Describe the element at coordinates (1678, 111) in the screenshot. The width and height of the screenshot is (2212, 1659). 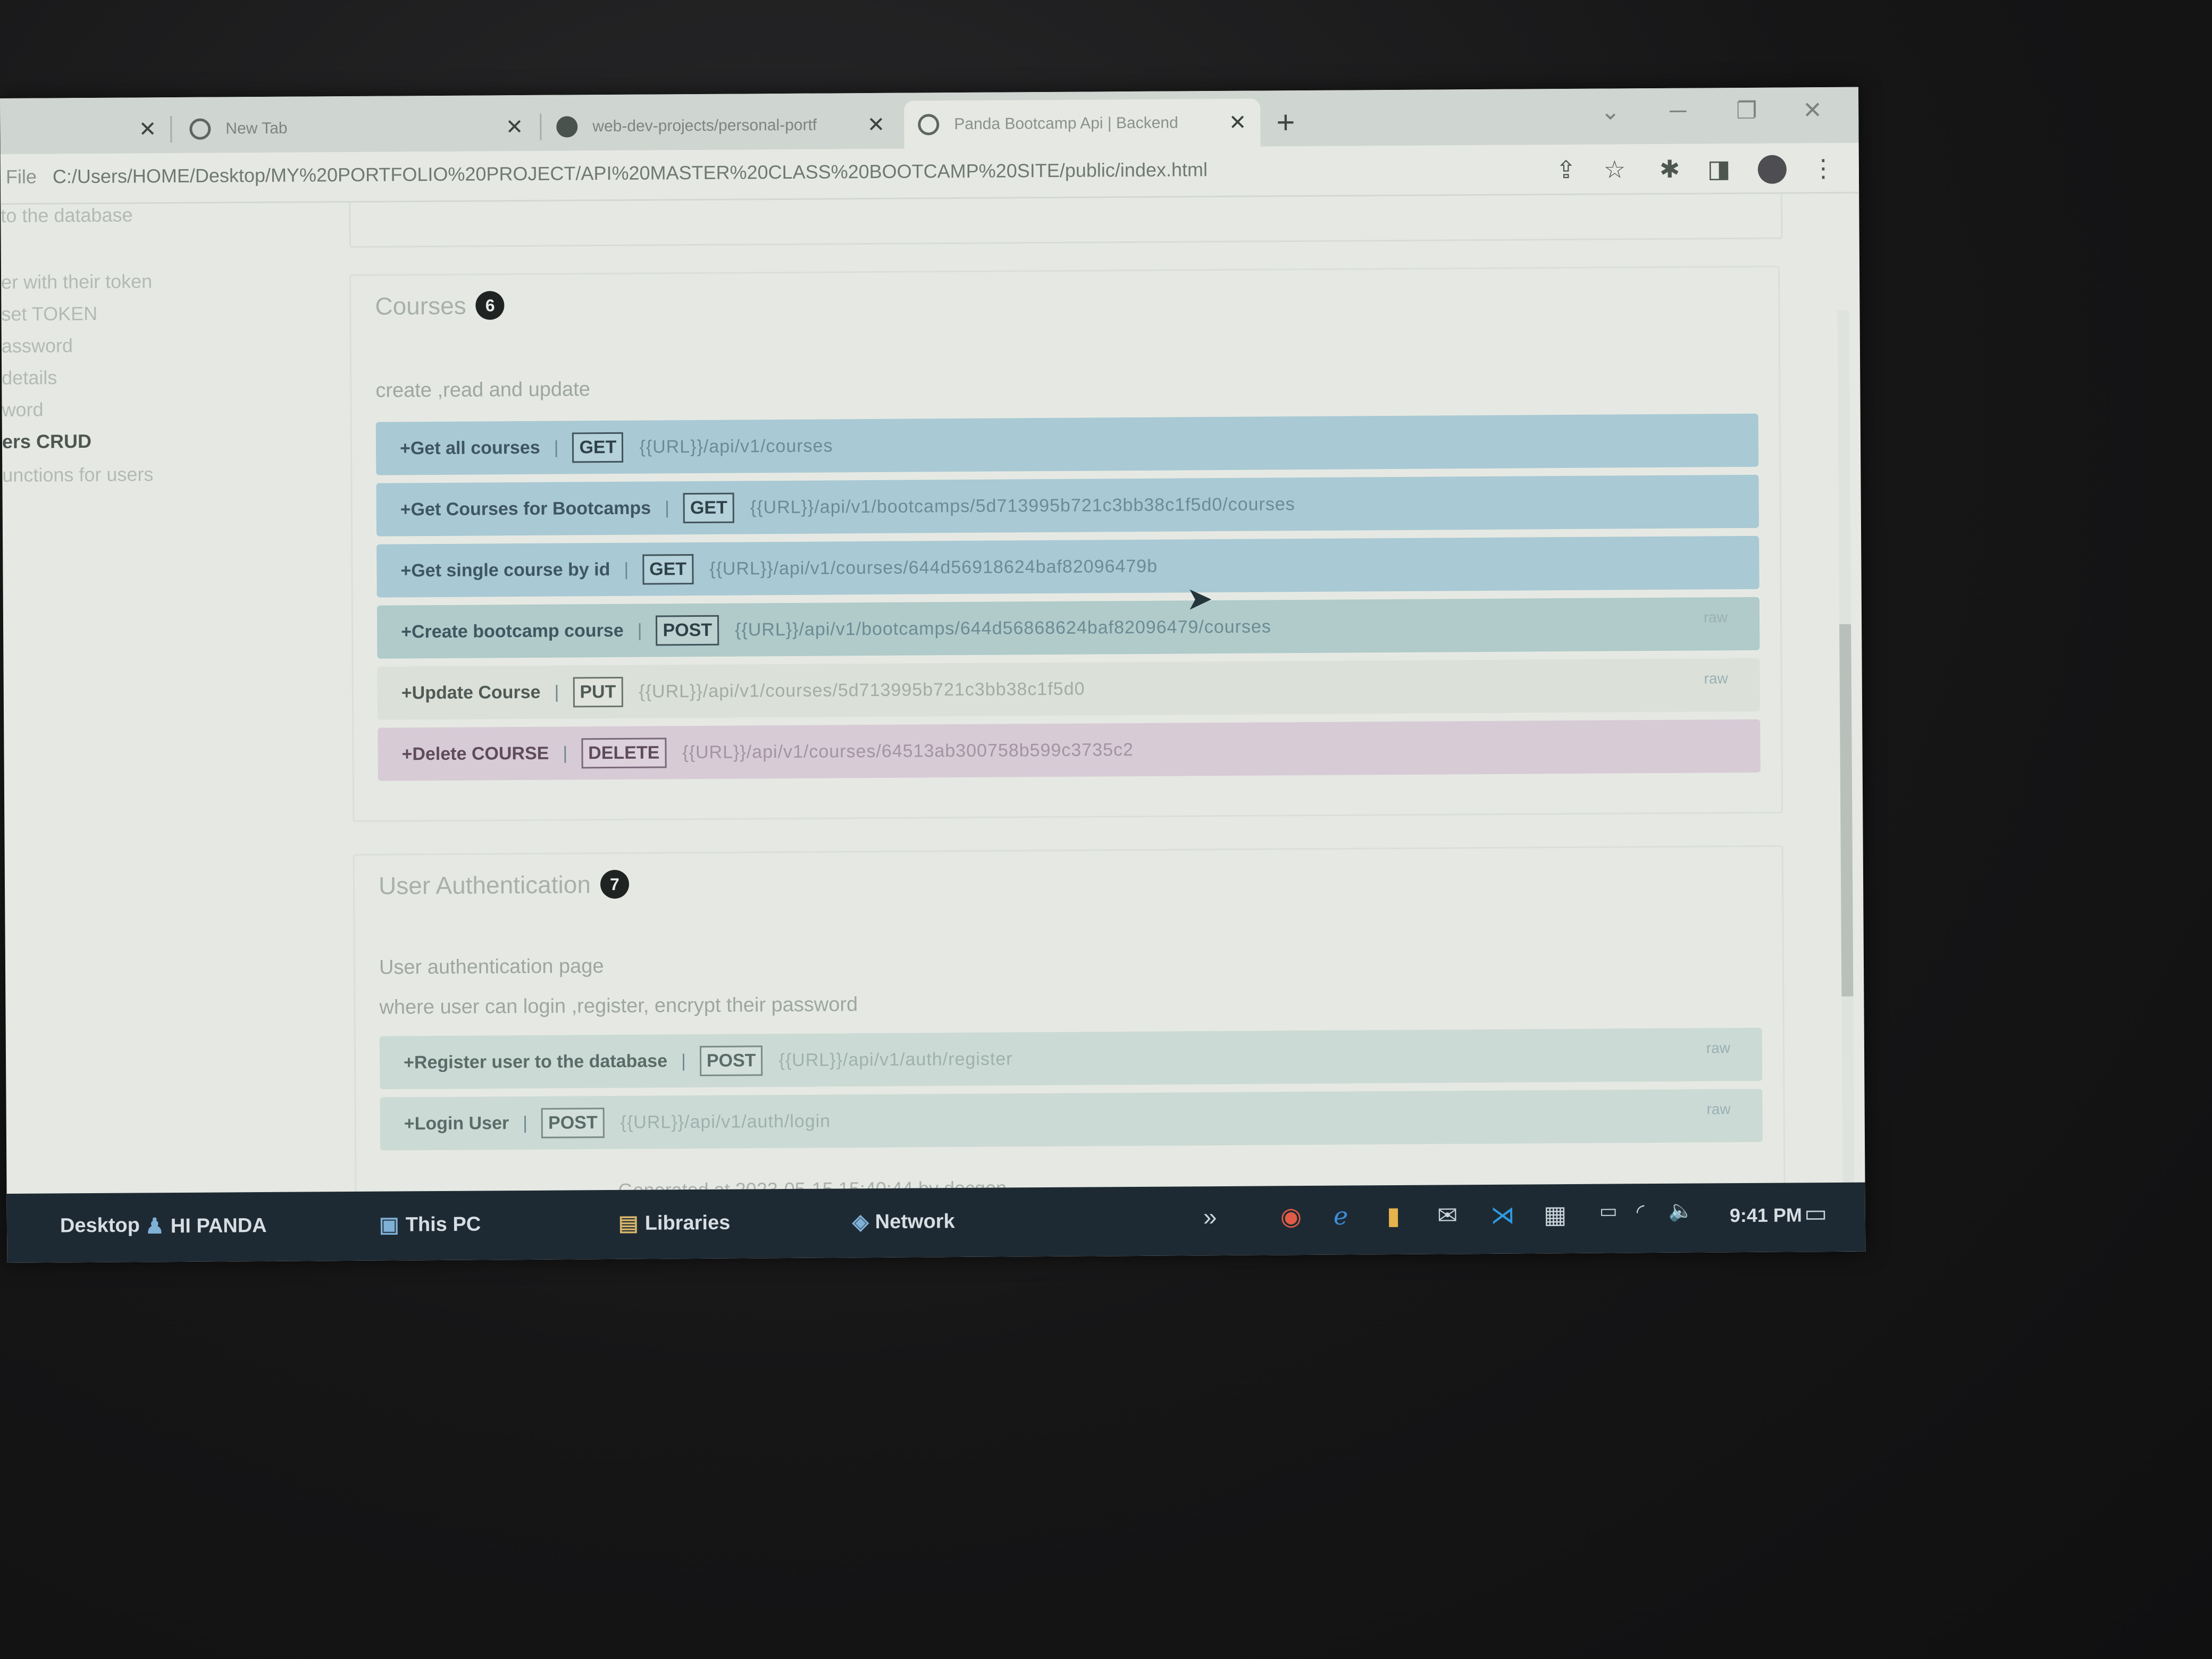
I see `minimize-button: ─` at that location.